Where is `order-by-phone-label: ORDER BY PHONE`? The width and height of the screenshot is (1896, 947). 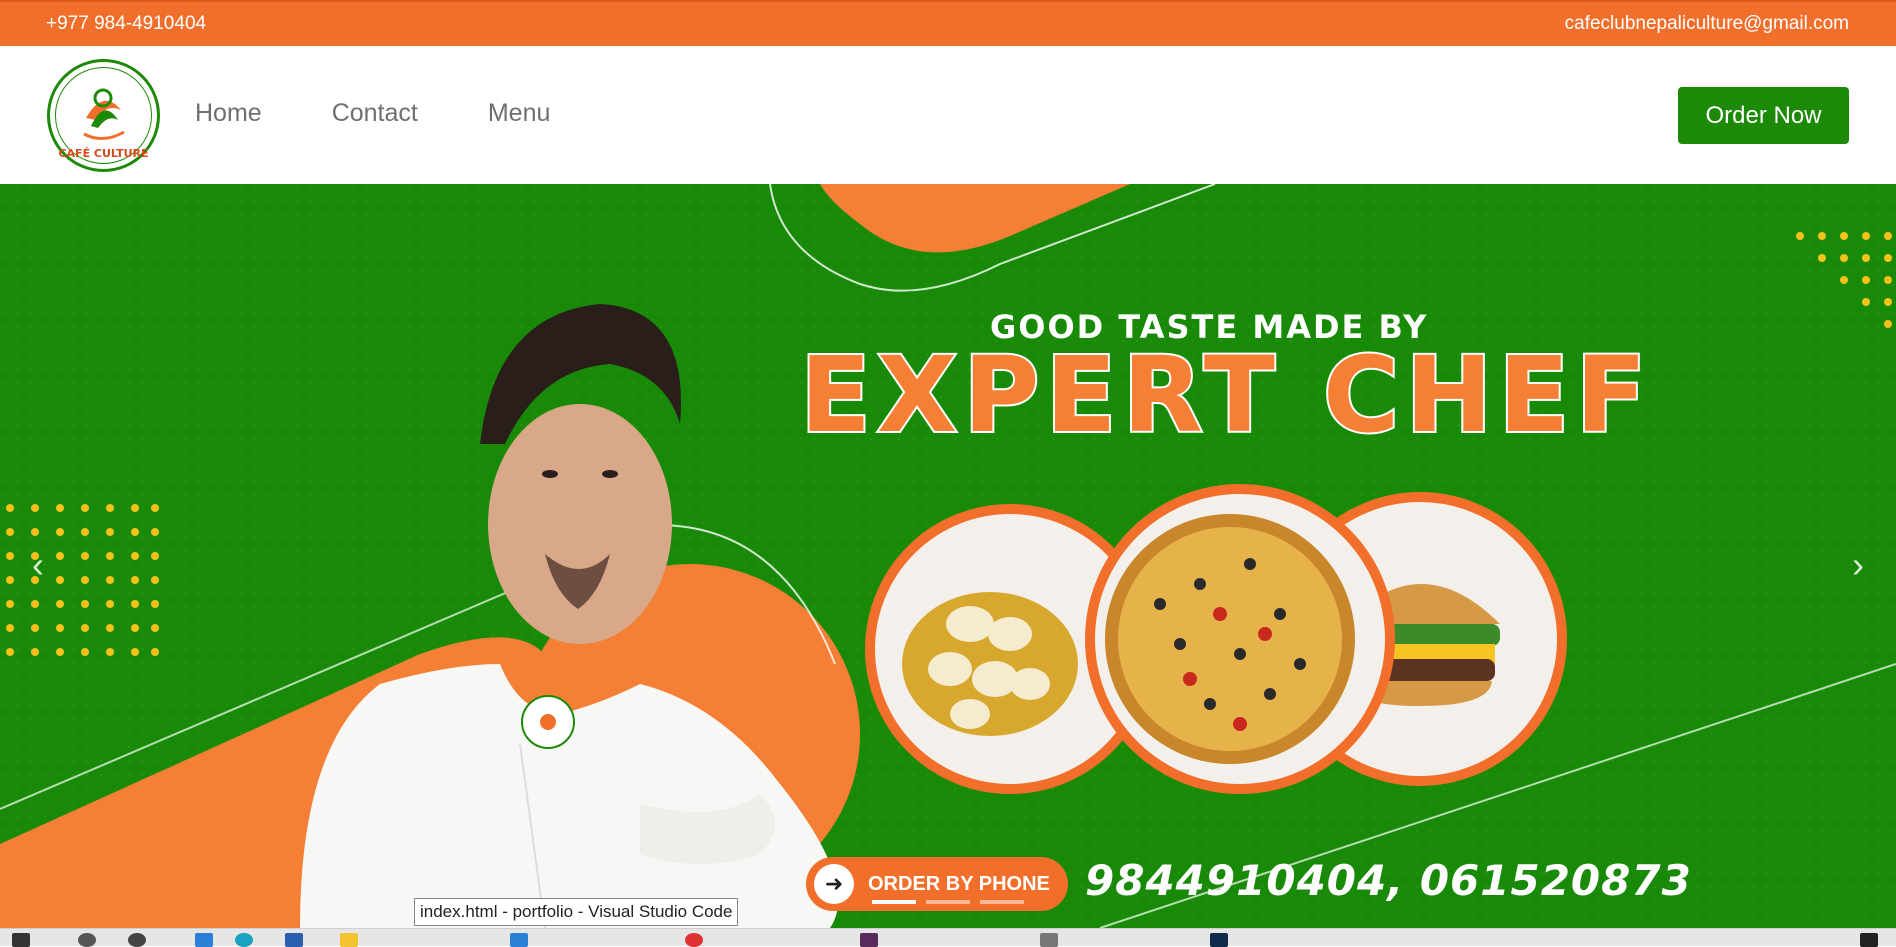 order-by-phone-label: ORDER BY PHONE is located at coordinates (959, 883).